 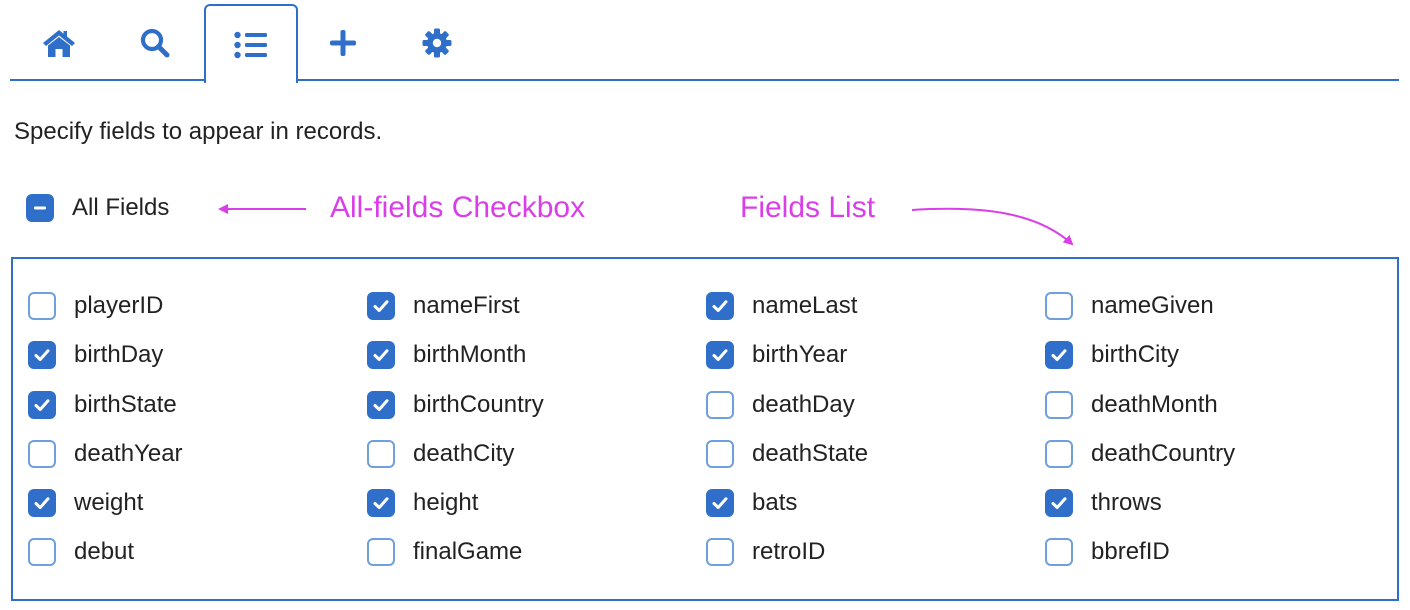 I want to click on tab-search, so click(x=155, y=43).